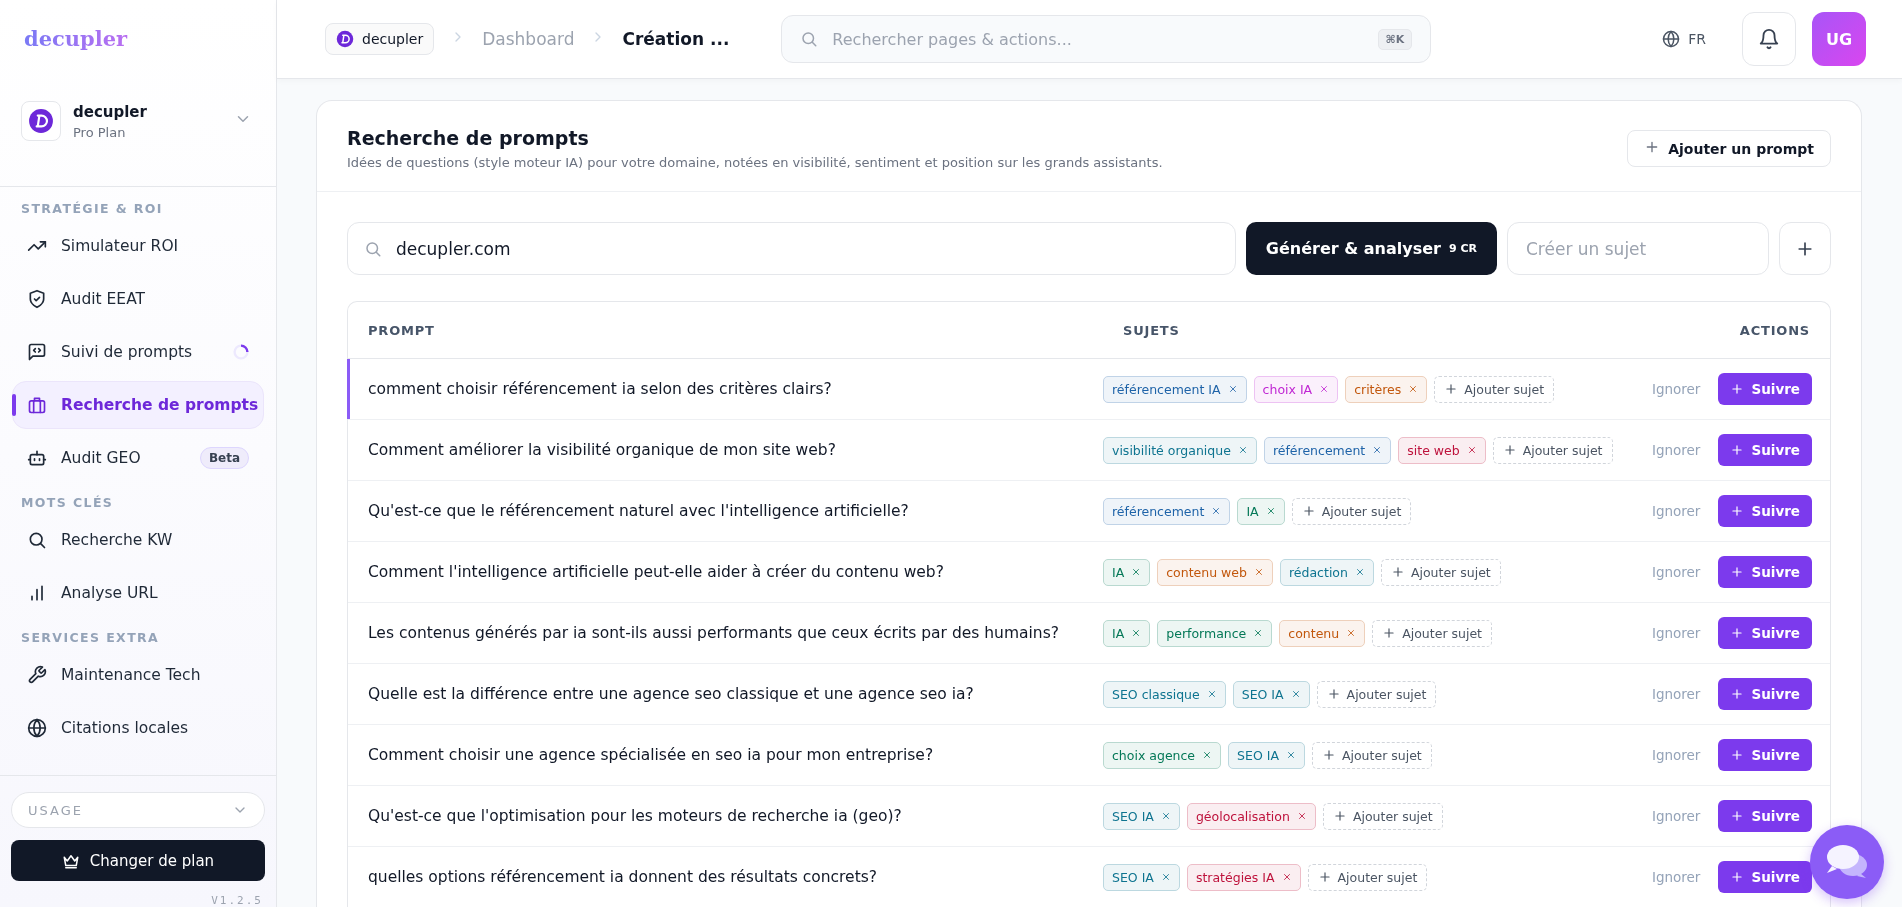 The image size is (1902, 907). What do you see at coordinates (138, 246) in the screenshot?
I see `sidebar-item: Simulateur ROI` at bounding box center [138, 246].